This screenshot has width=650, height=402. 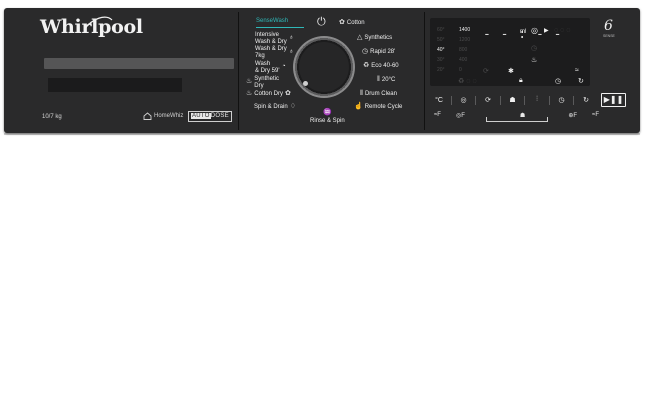 I want to click on spin-option-0: 0, so click(x=460, y=70).